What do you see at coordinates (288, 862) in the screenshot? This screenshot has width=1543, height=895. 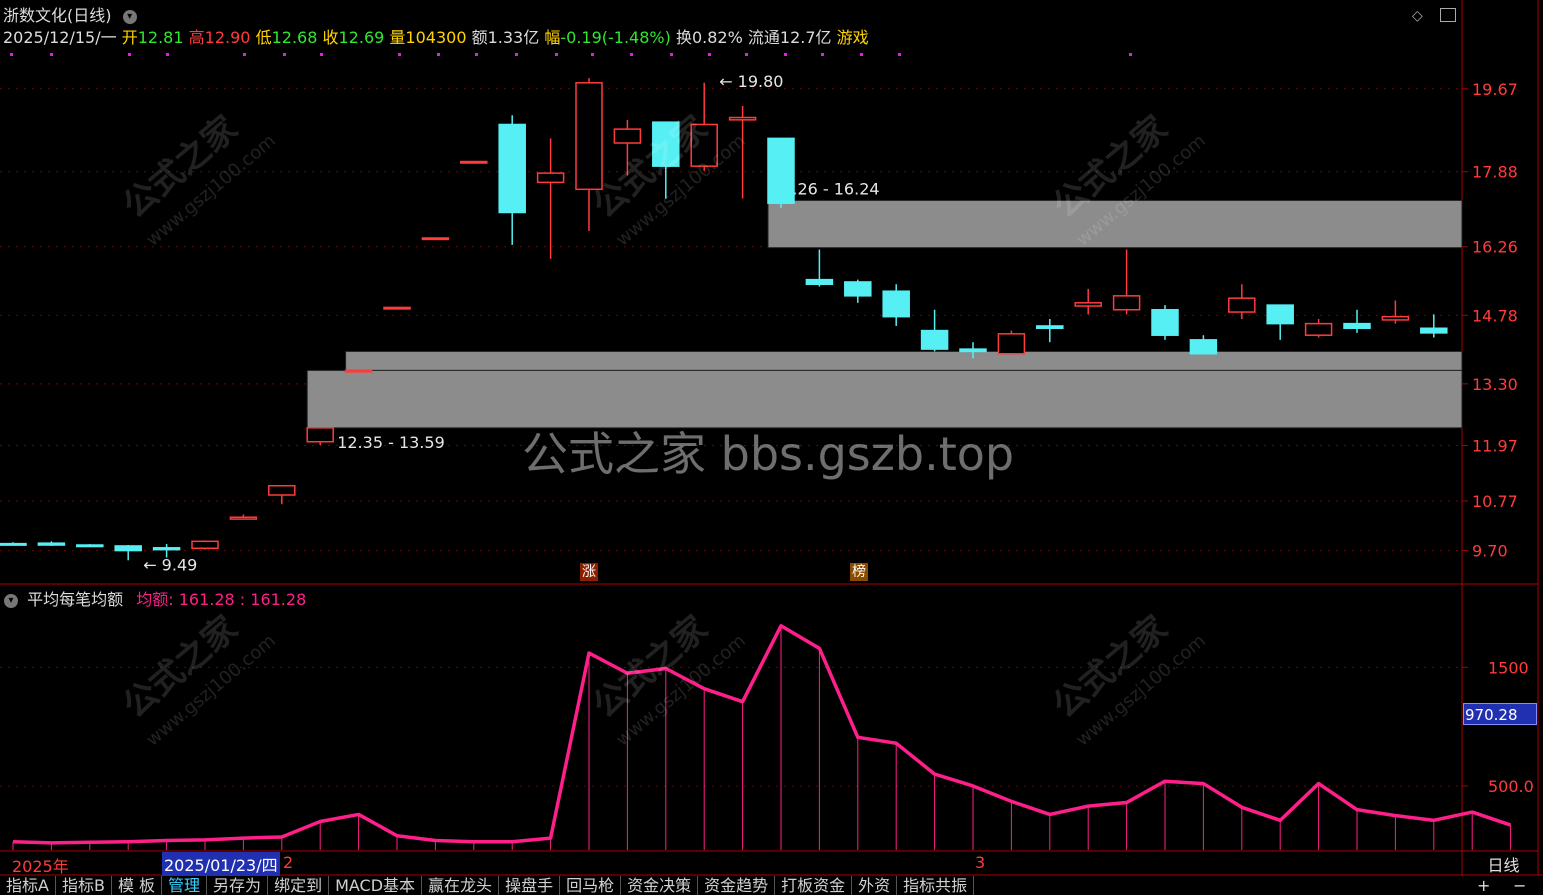 I see `month-label-2: 2` at bounding box center [288, 862].